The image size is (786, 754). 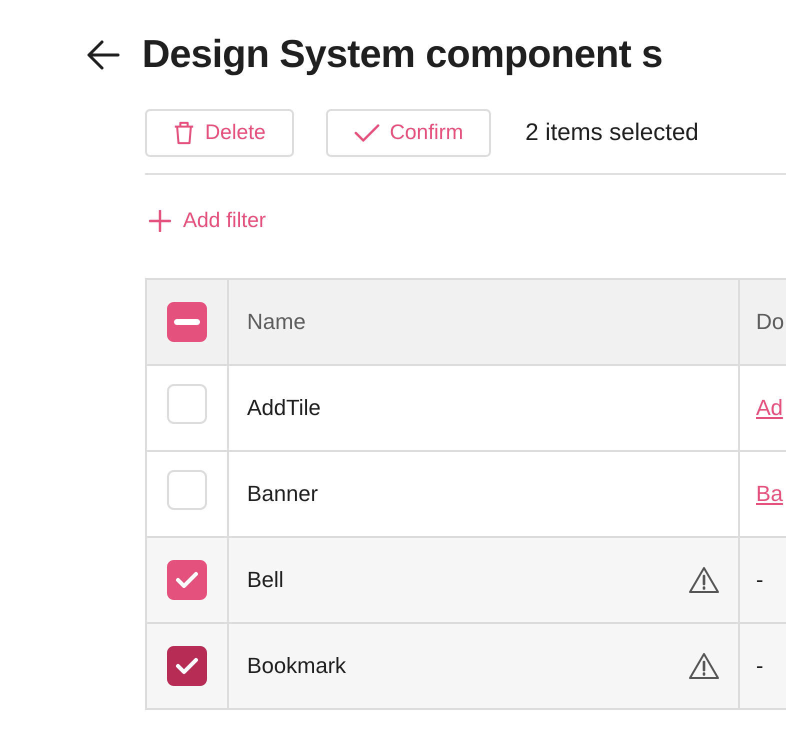 I want to click on back-button, so click(x=103, y=55).